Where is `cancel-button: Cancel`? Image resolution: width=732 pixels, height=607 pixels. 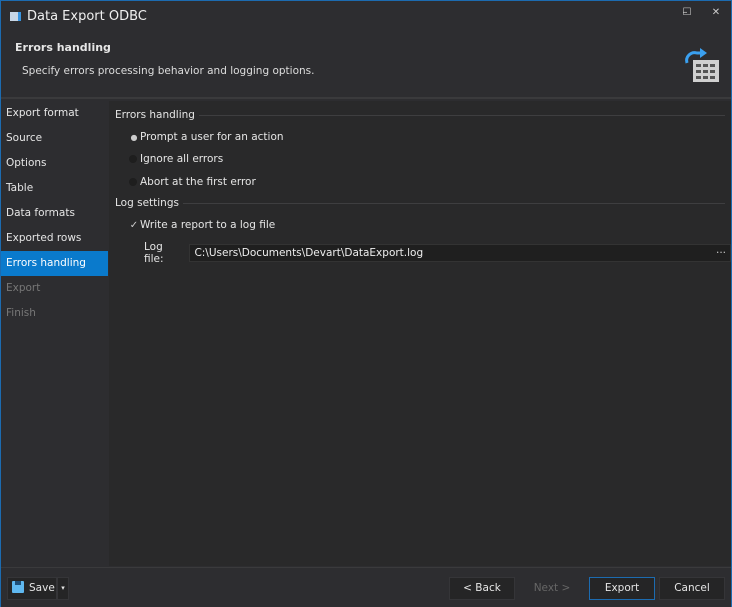
cancel-button: Cancel is located at coordinates (692, 588).